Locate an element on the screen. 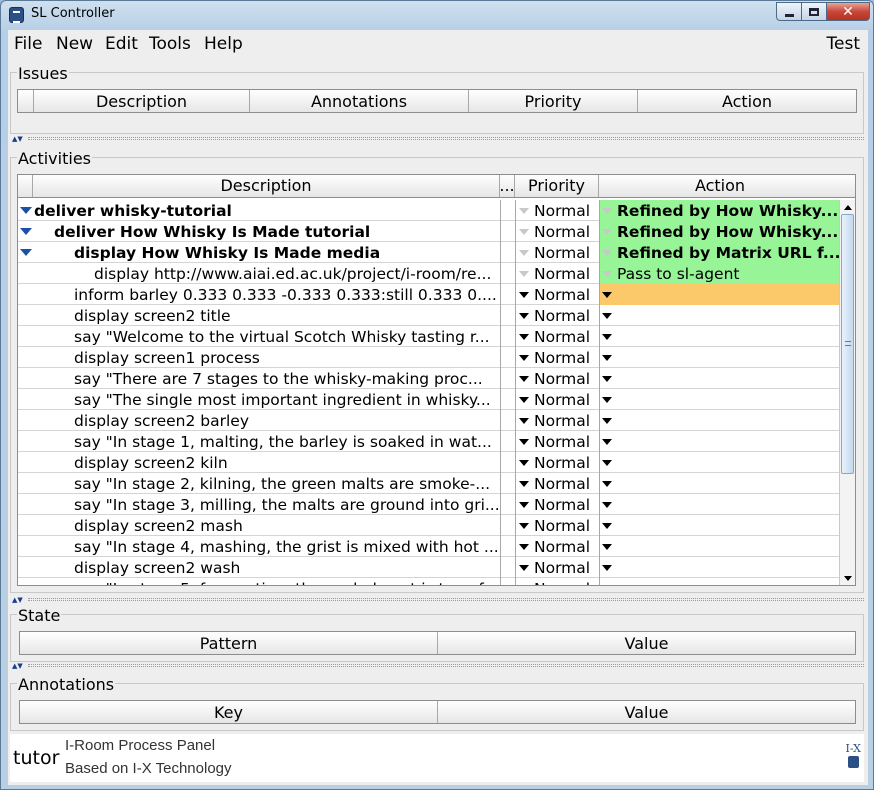  menu-file: File is located at coordinates (28, 44).